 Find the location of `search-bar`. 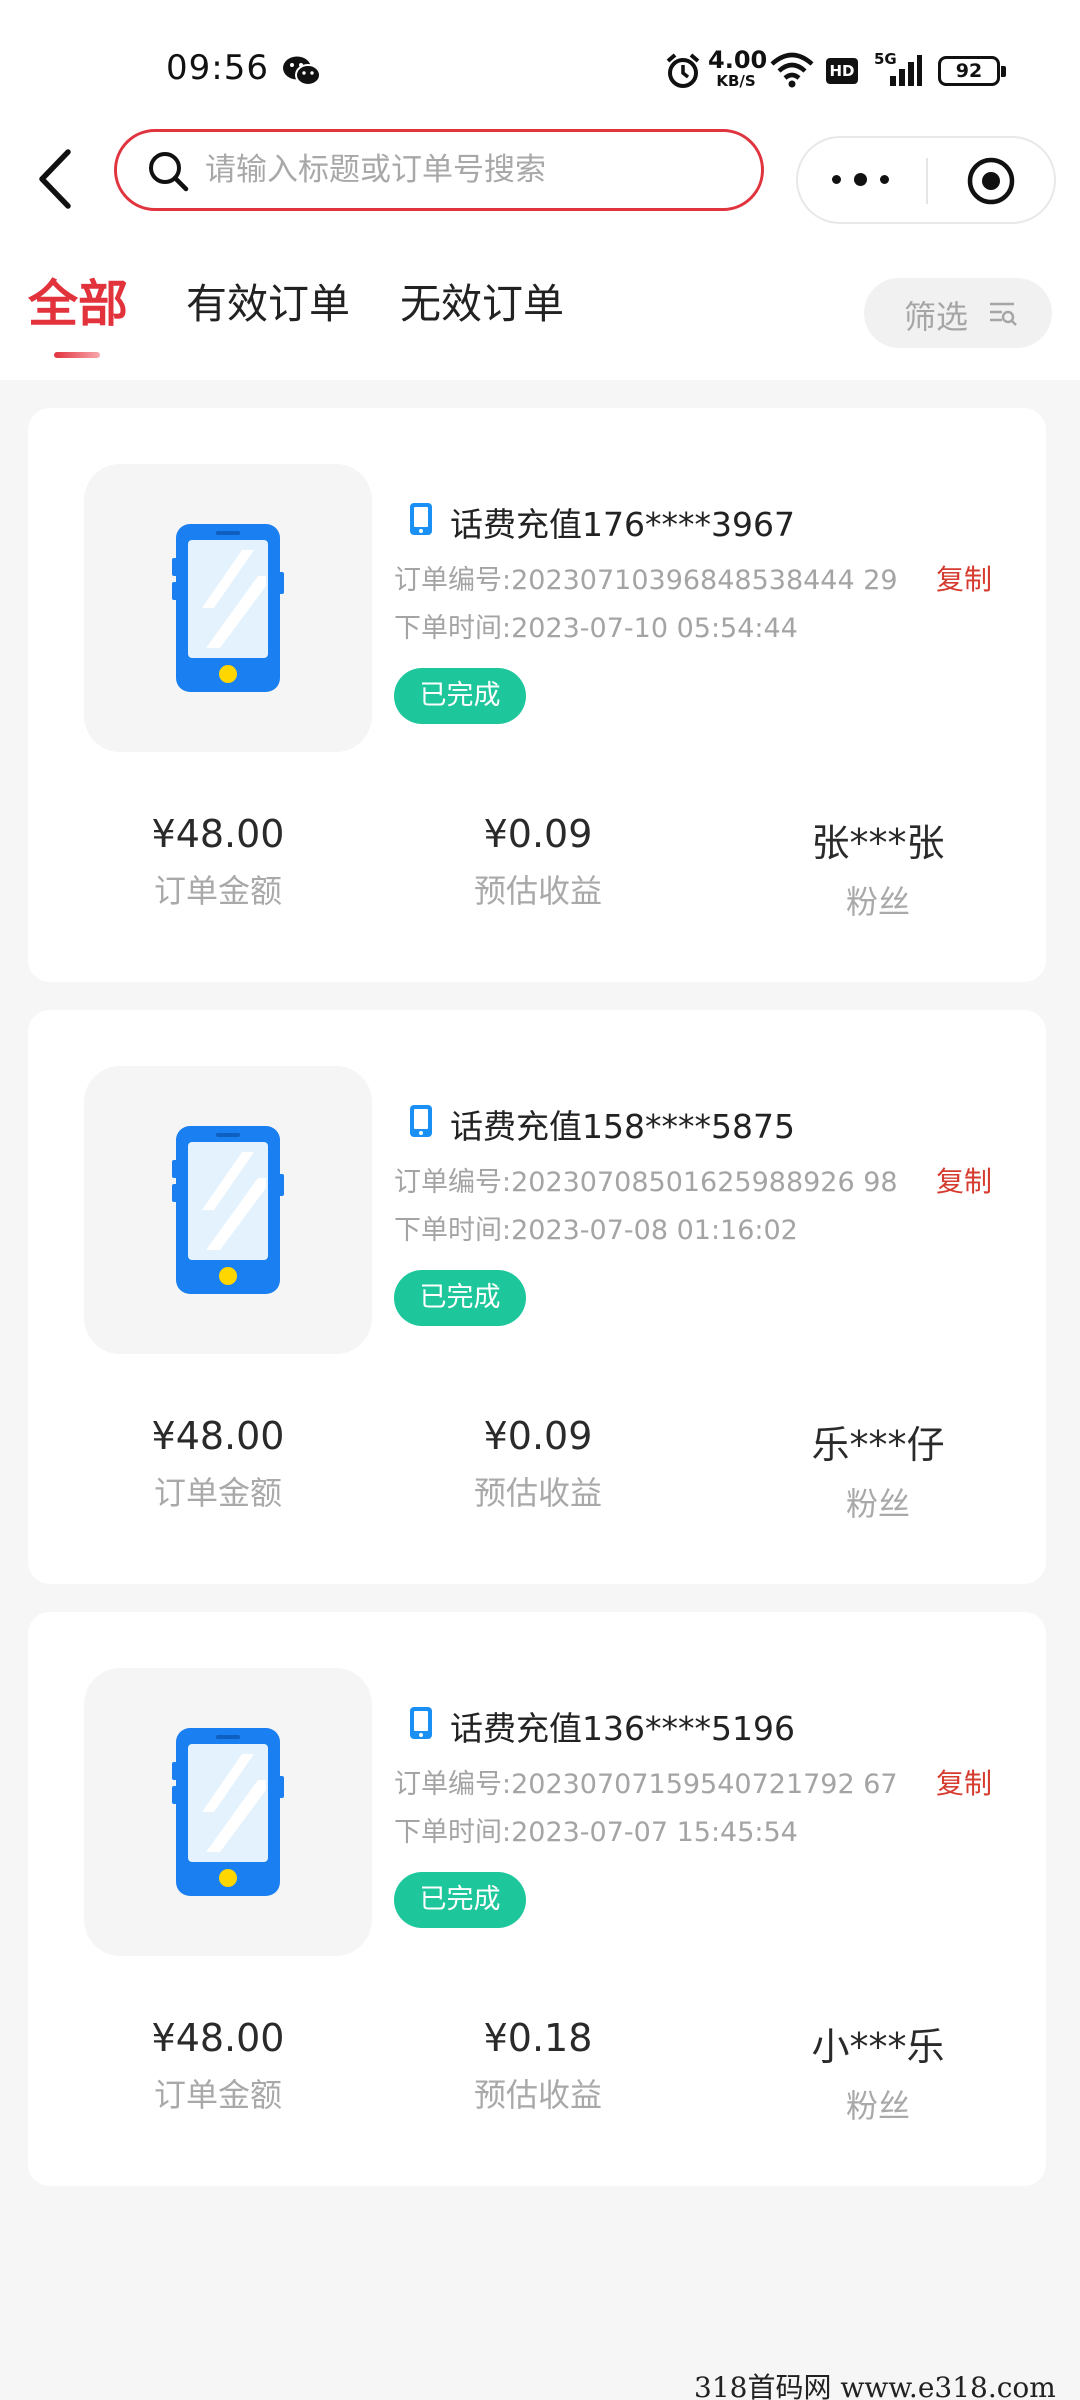

search-bar is located at coordinates (439, 170).